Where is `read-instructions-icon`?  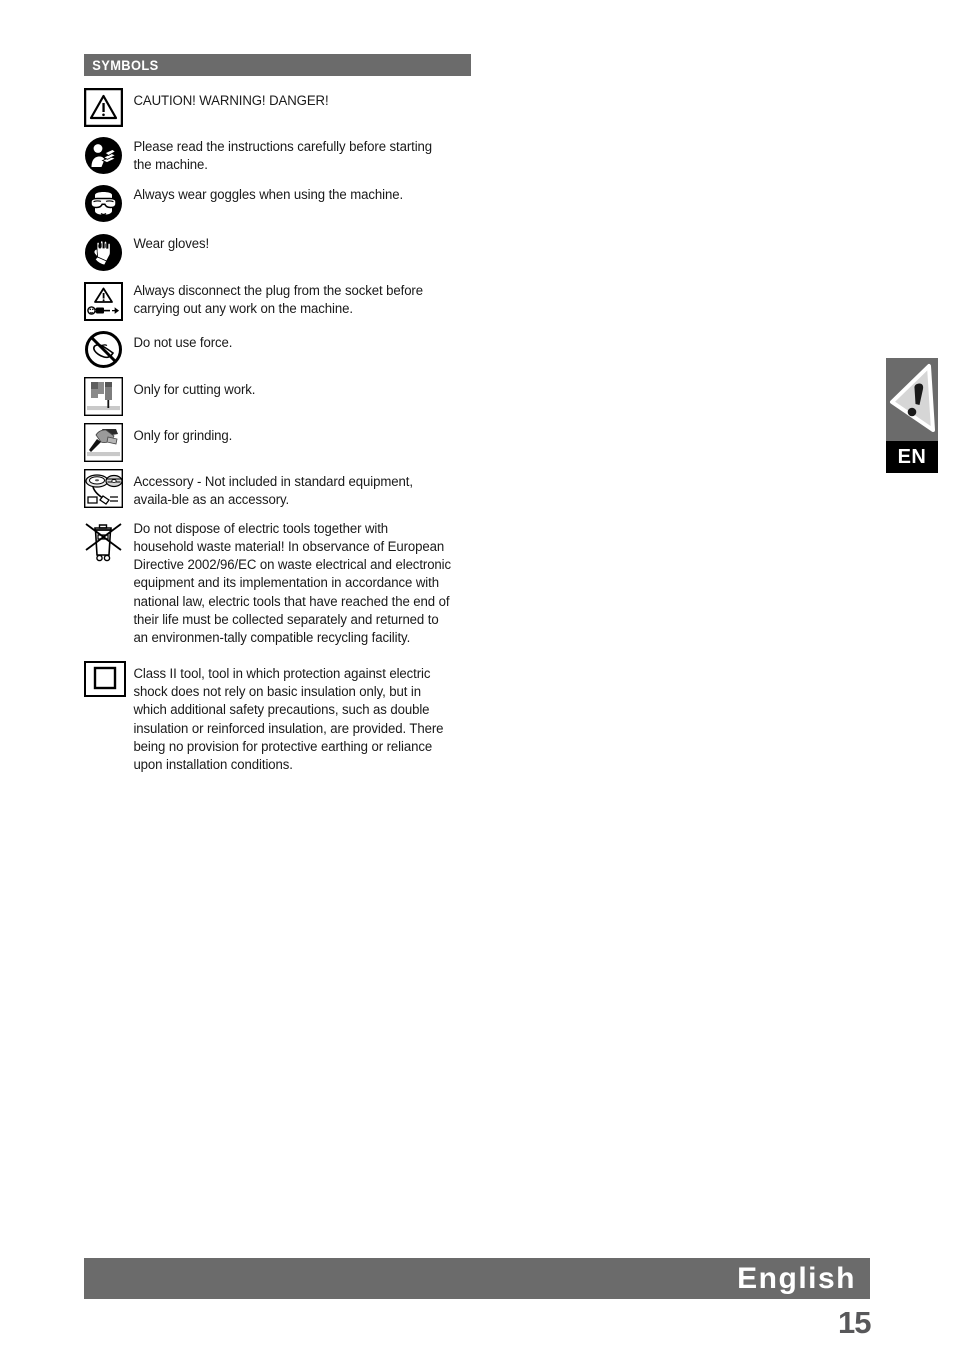
read-instructions-icon is located at coordinates (103, 155).